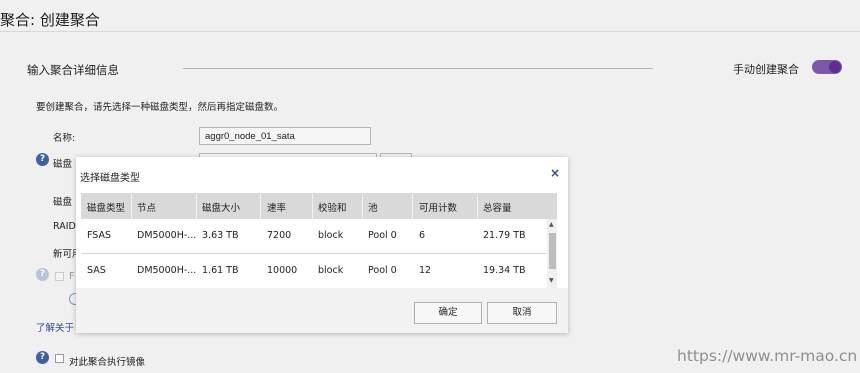  What do you see at coordinates (767, 356) in the screenshot?
I see `watermark-text: https://www.mr-mao.cn` at bounding box center [767, 356].